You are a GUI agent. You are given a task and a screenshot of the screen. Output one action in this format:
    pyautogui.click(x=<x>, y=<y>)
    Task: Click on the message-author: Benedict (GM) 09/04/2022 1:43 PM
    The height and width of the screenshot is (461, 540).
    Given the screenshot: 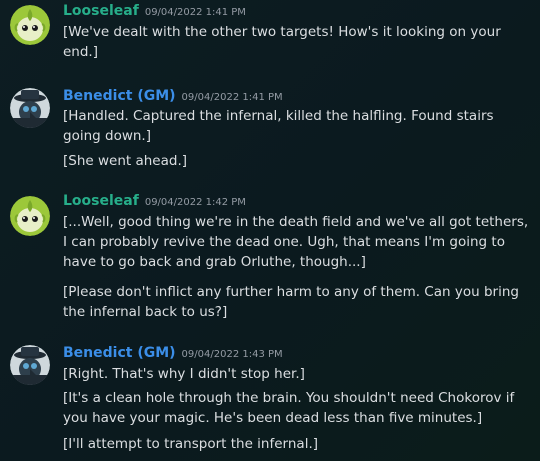 What is the action you would take?
    pyautogui.click(x=173, y=353)
    